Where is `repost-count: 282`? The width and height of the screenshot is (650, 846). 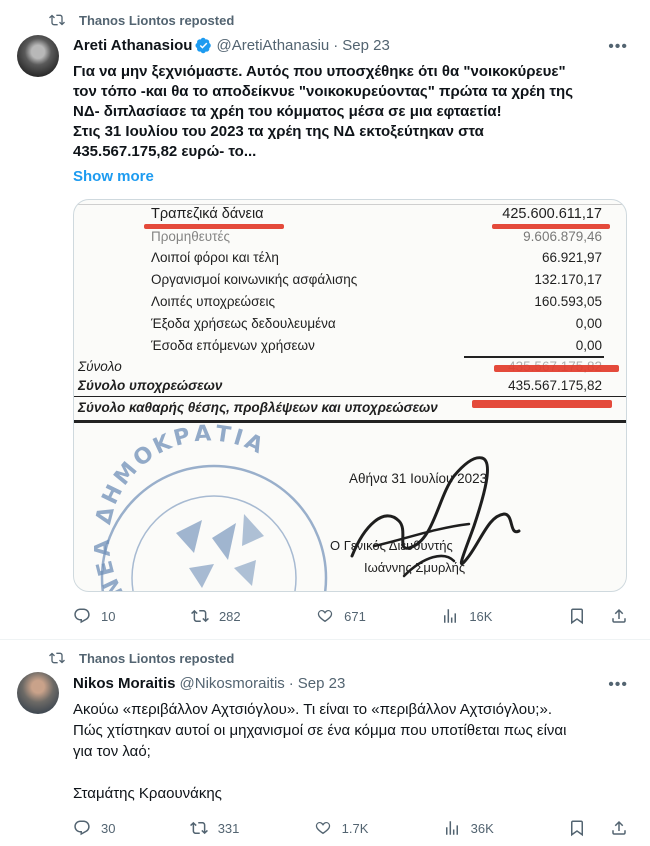 repost-count: 282 is located at coordinates (229, 616).